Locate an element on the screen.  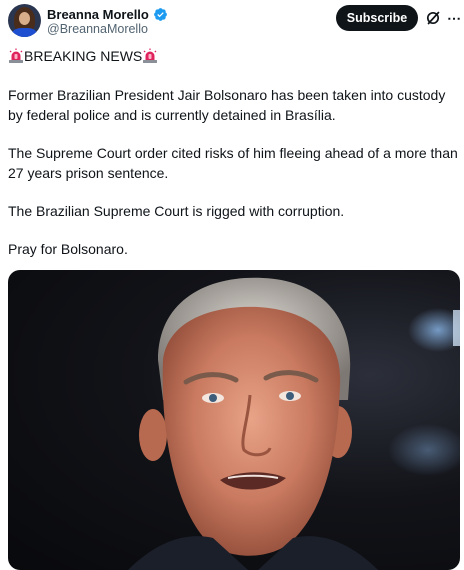
post-headline: BREAKING NEWS is located at coordinates (234, 57).